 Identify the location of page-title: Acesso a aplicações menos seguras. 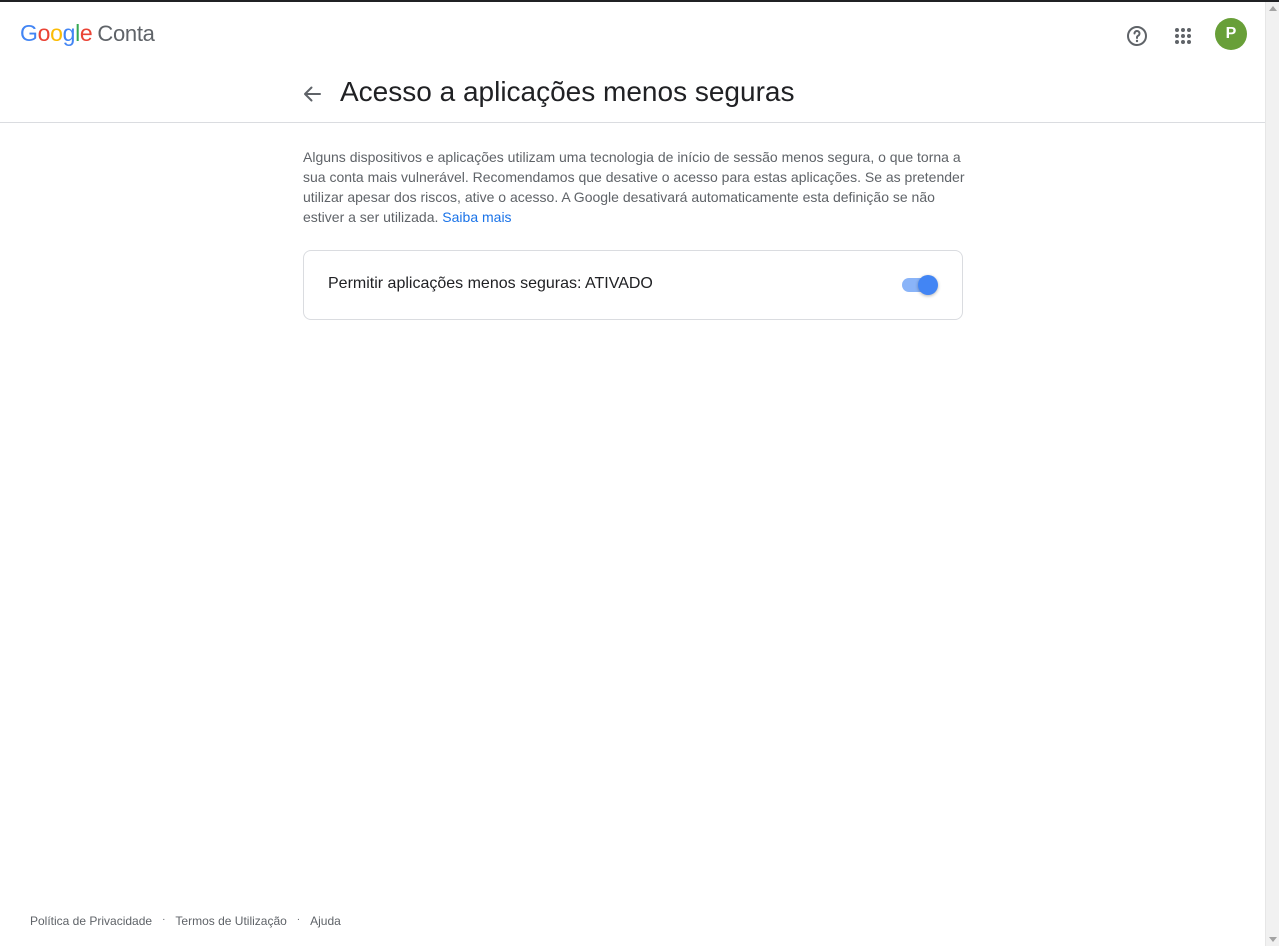
(567, 91).